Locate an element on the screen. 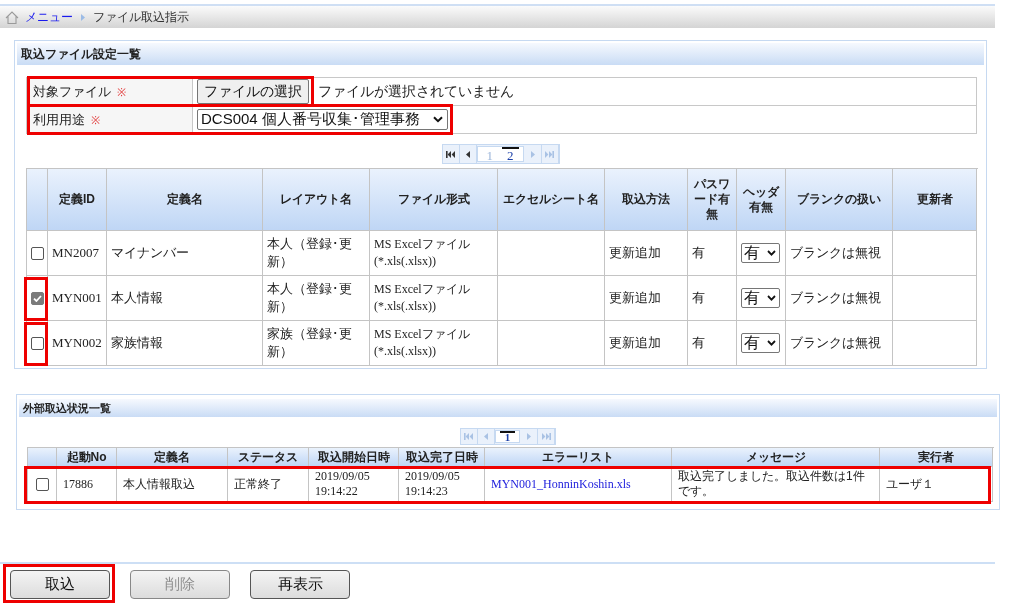  table-cell: MN2007 is located at coordinates (77, 253).